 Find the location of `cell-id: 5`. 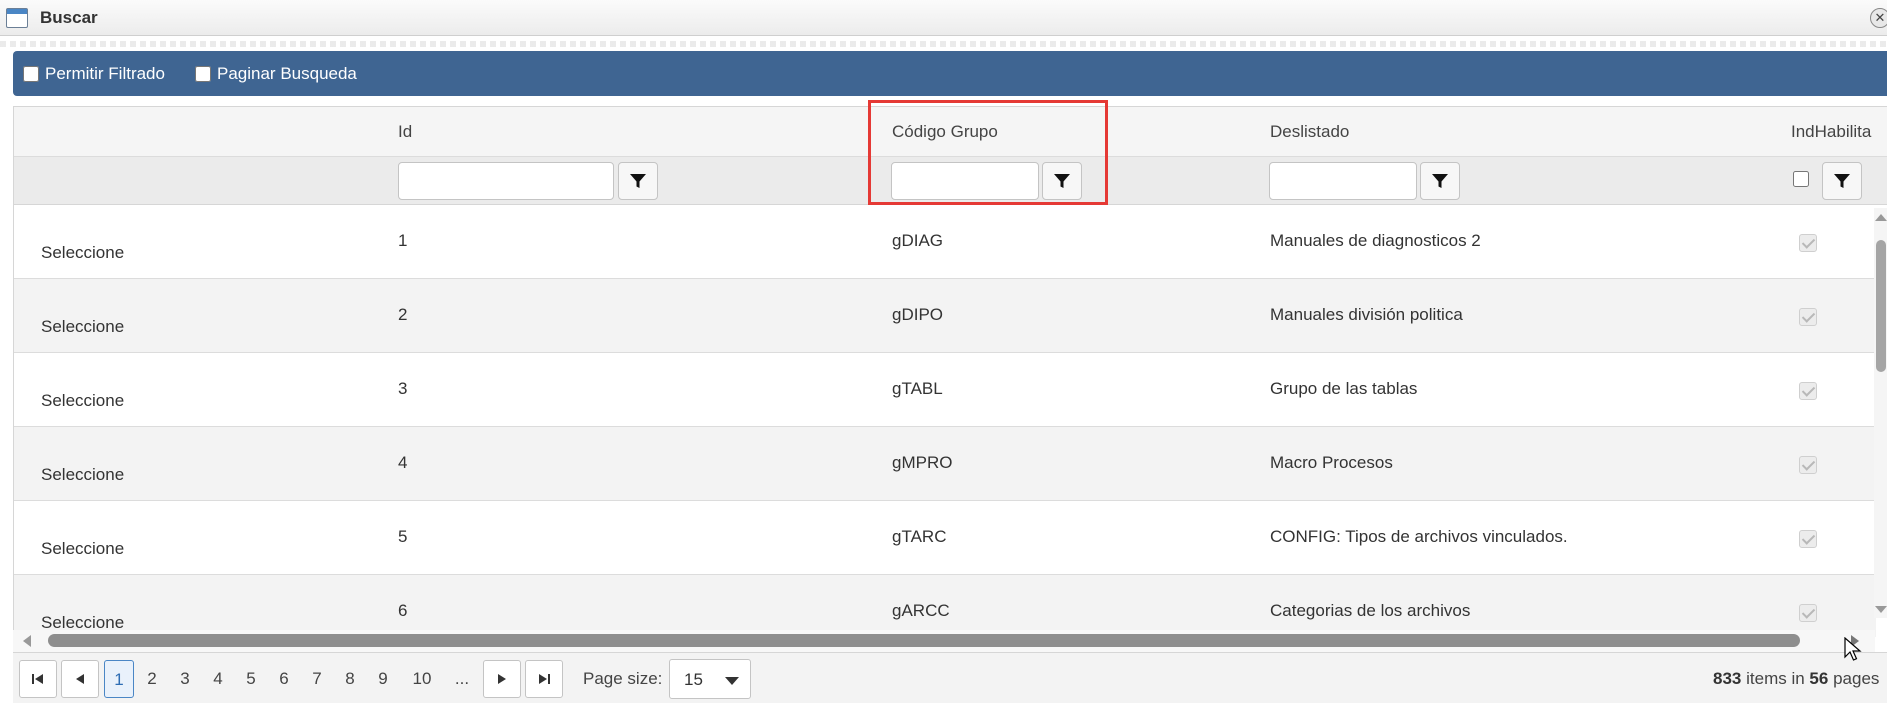

cell-id: 5 is located at coordinates (403, 536).